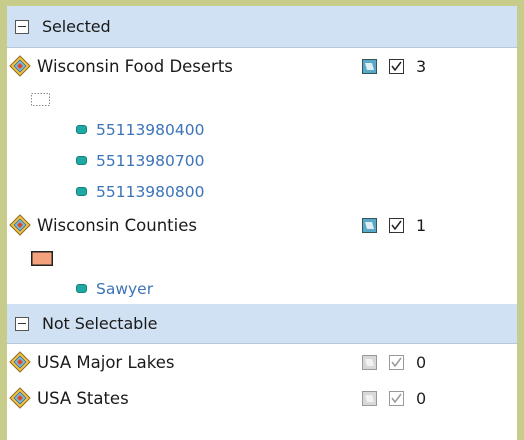 Image resolution: width=524 pixels, height=440 pixels. Describe the element at coordinates (262, 129) in the screenshot. I see `feature-row: 55113980400` at that location.